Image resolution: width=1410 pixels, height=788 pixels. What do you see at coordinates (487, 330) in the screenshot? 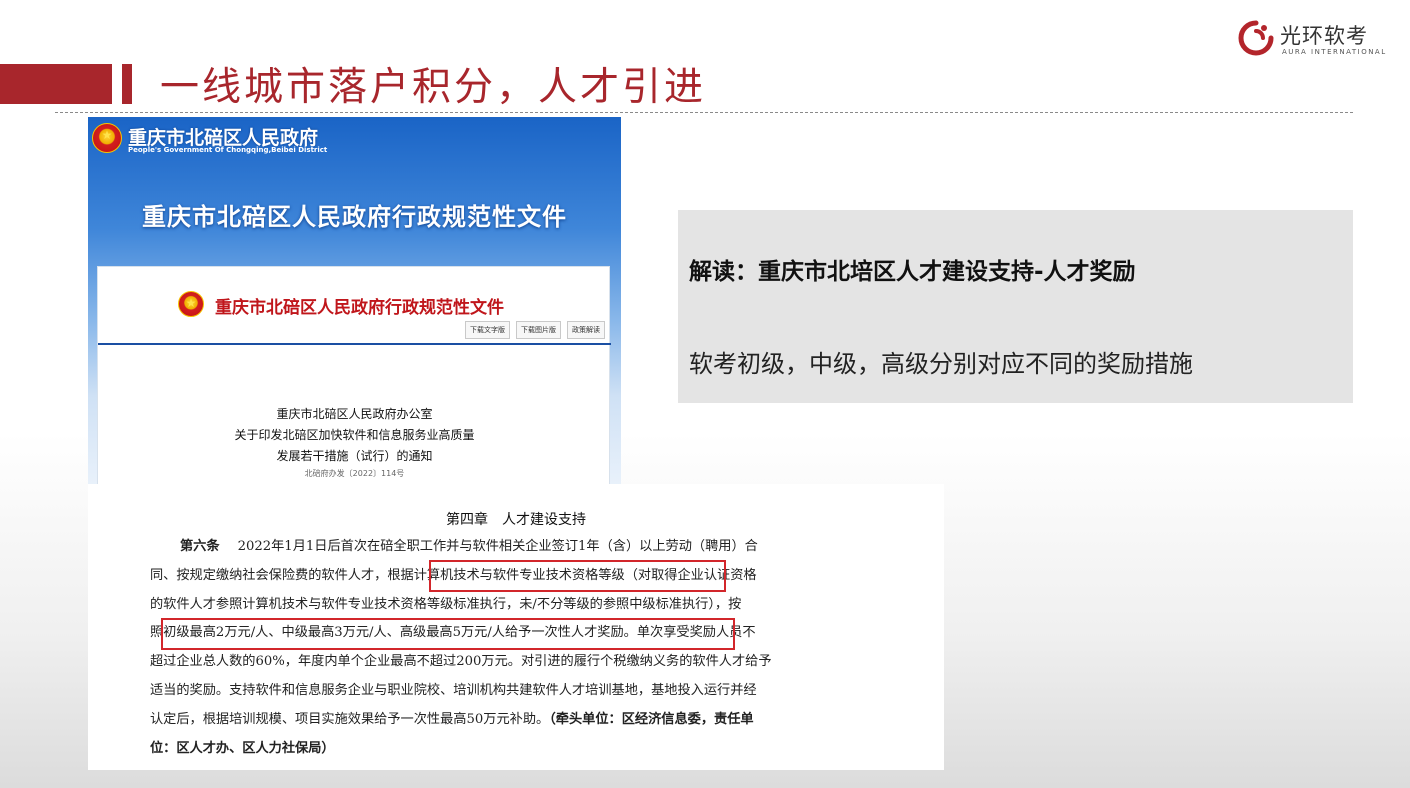
I see `download-text-button: 下载文字版` at bounding box center [487, 330].